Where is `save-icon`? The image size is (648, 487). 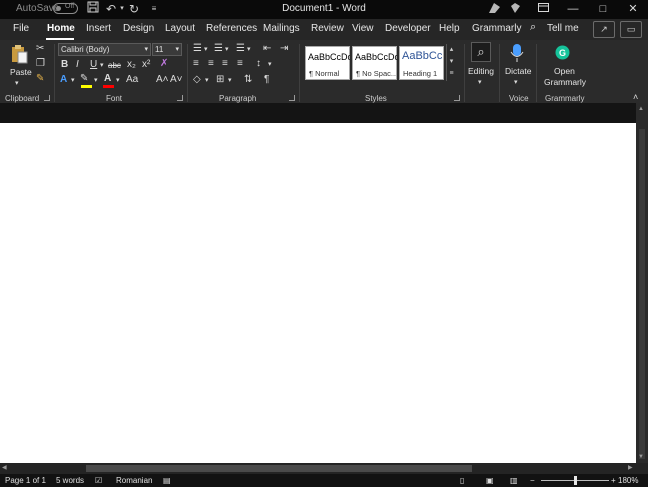 save-icon is located at coordinates (93, 9).